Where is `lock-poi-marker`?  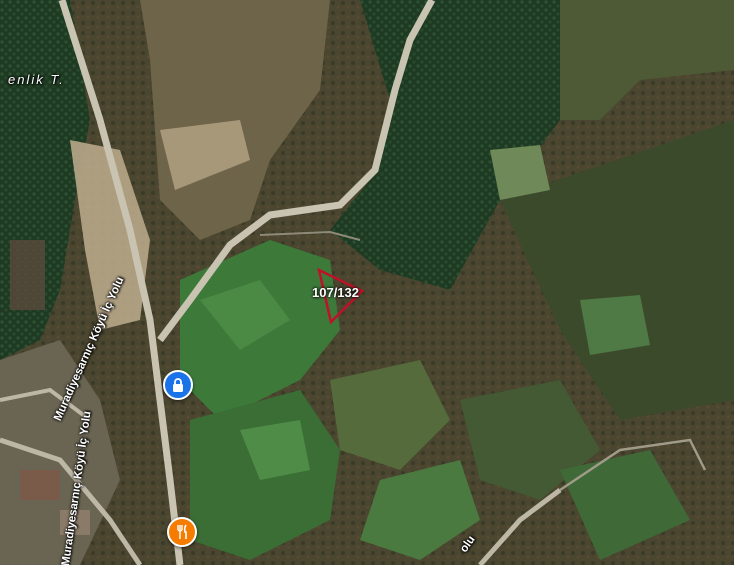 lock-poi-marker is located at coordinates (178, 385).